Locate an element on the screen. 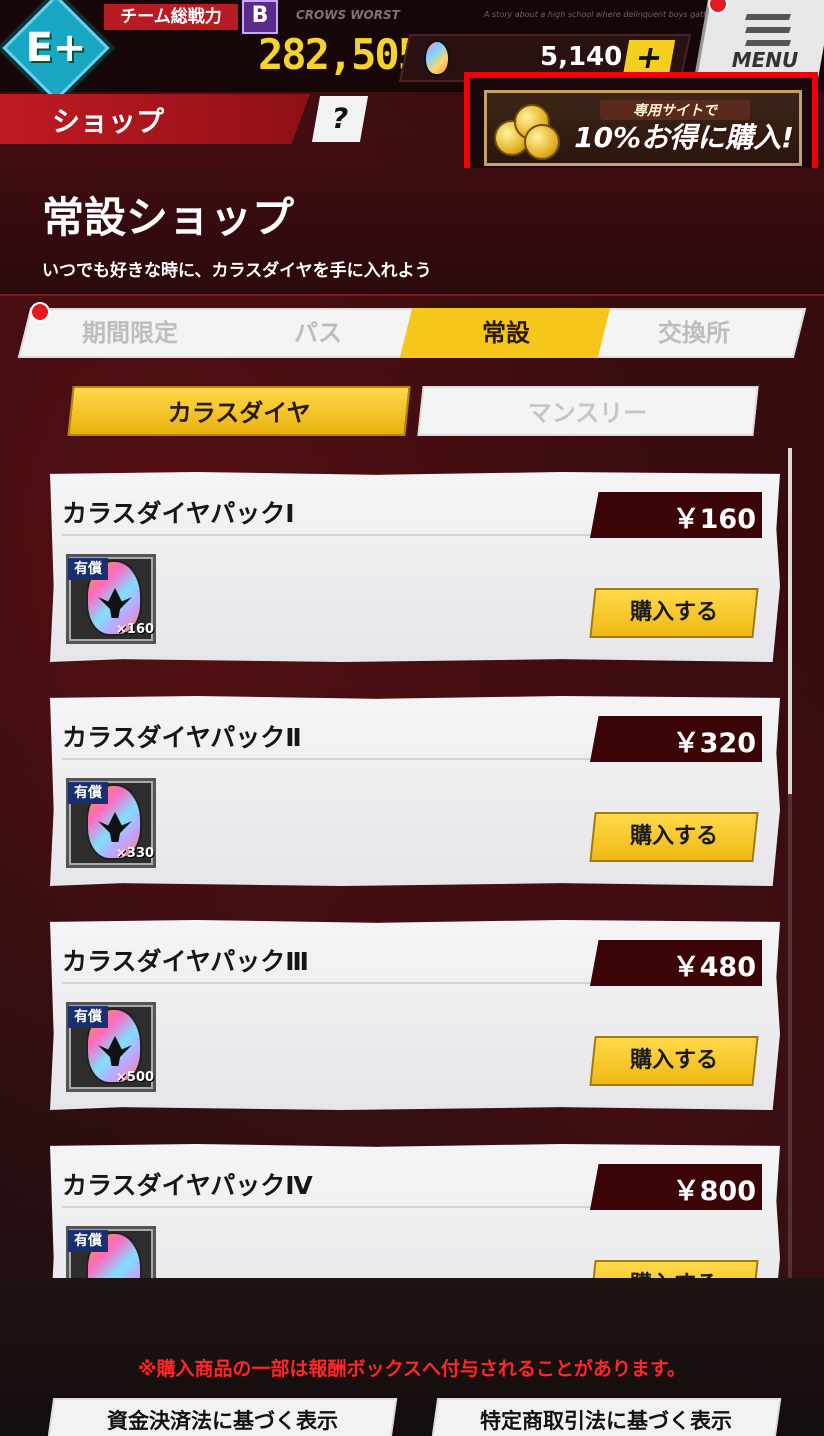  product-name: カラスダイヤパックⅠ is located at coordinates (178, 513).